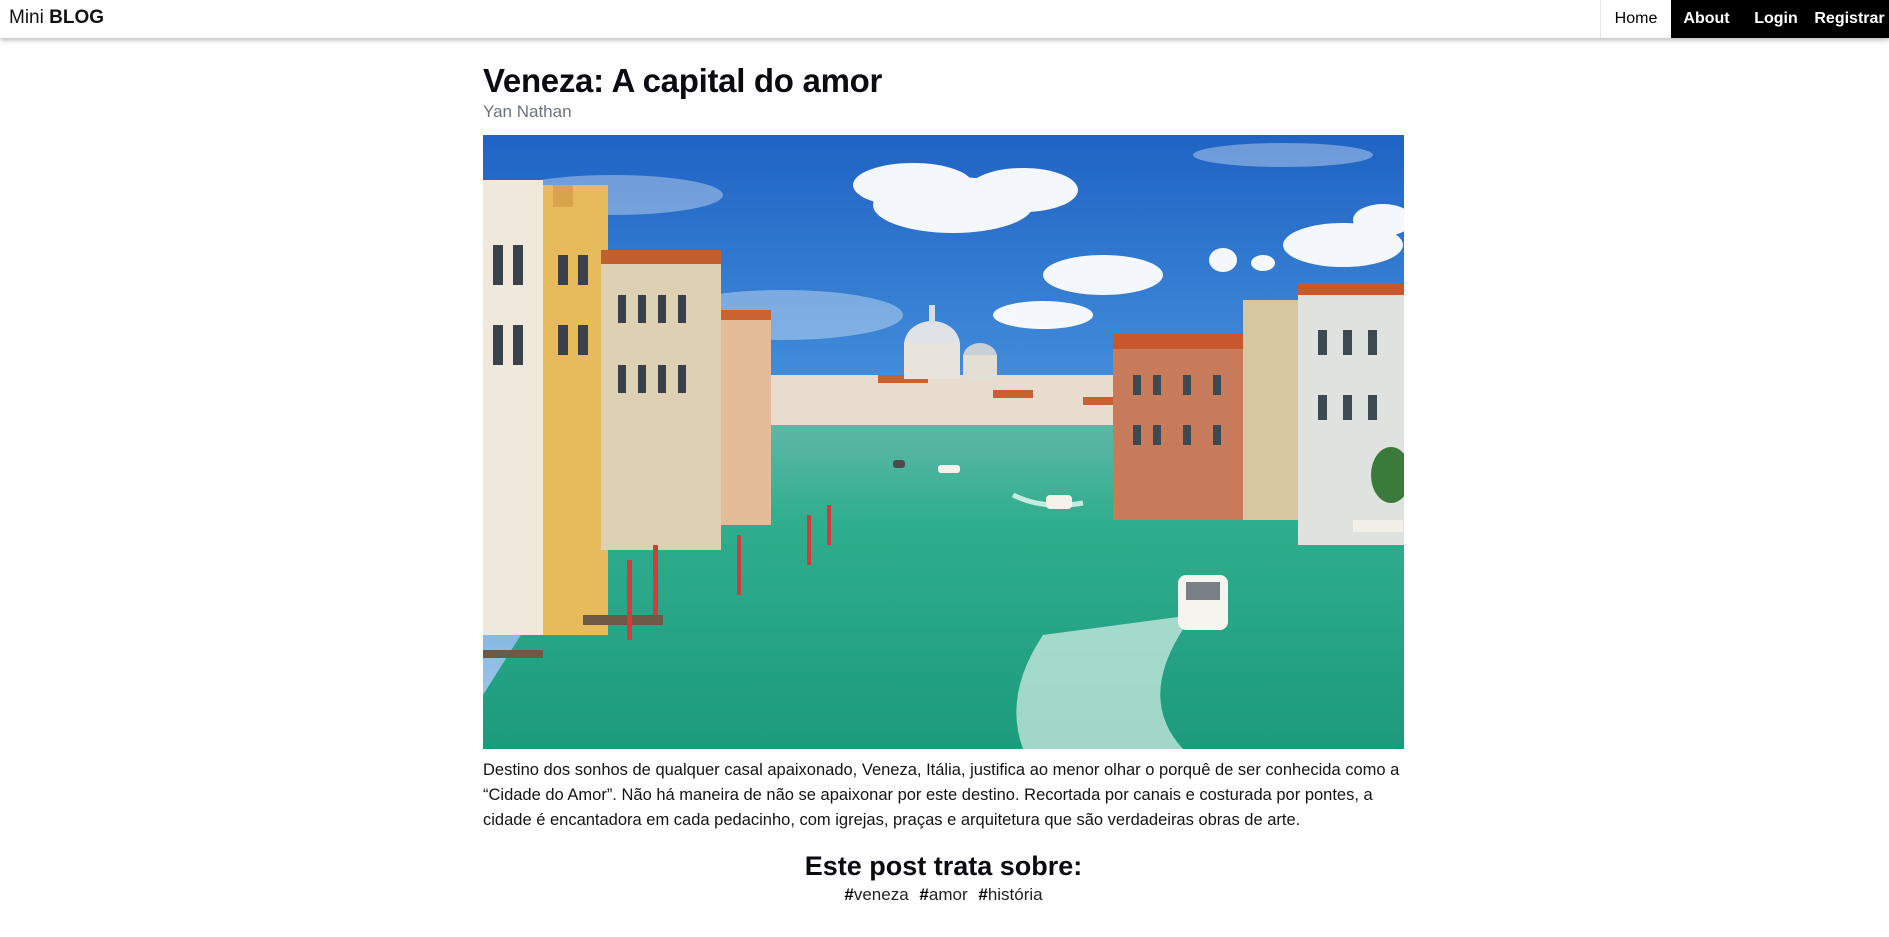  I want to click on tag-label: veneza, so click(881, 894).